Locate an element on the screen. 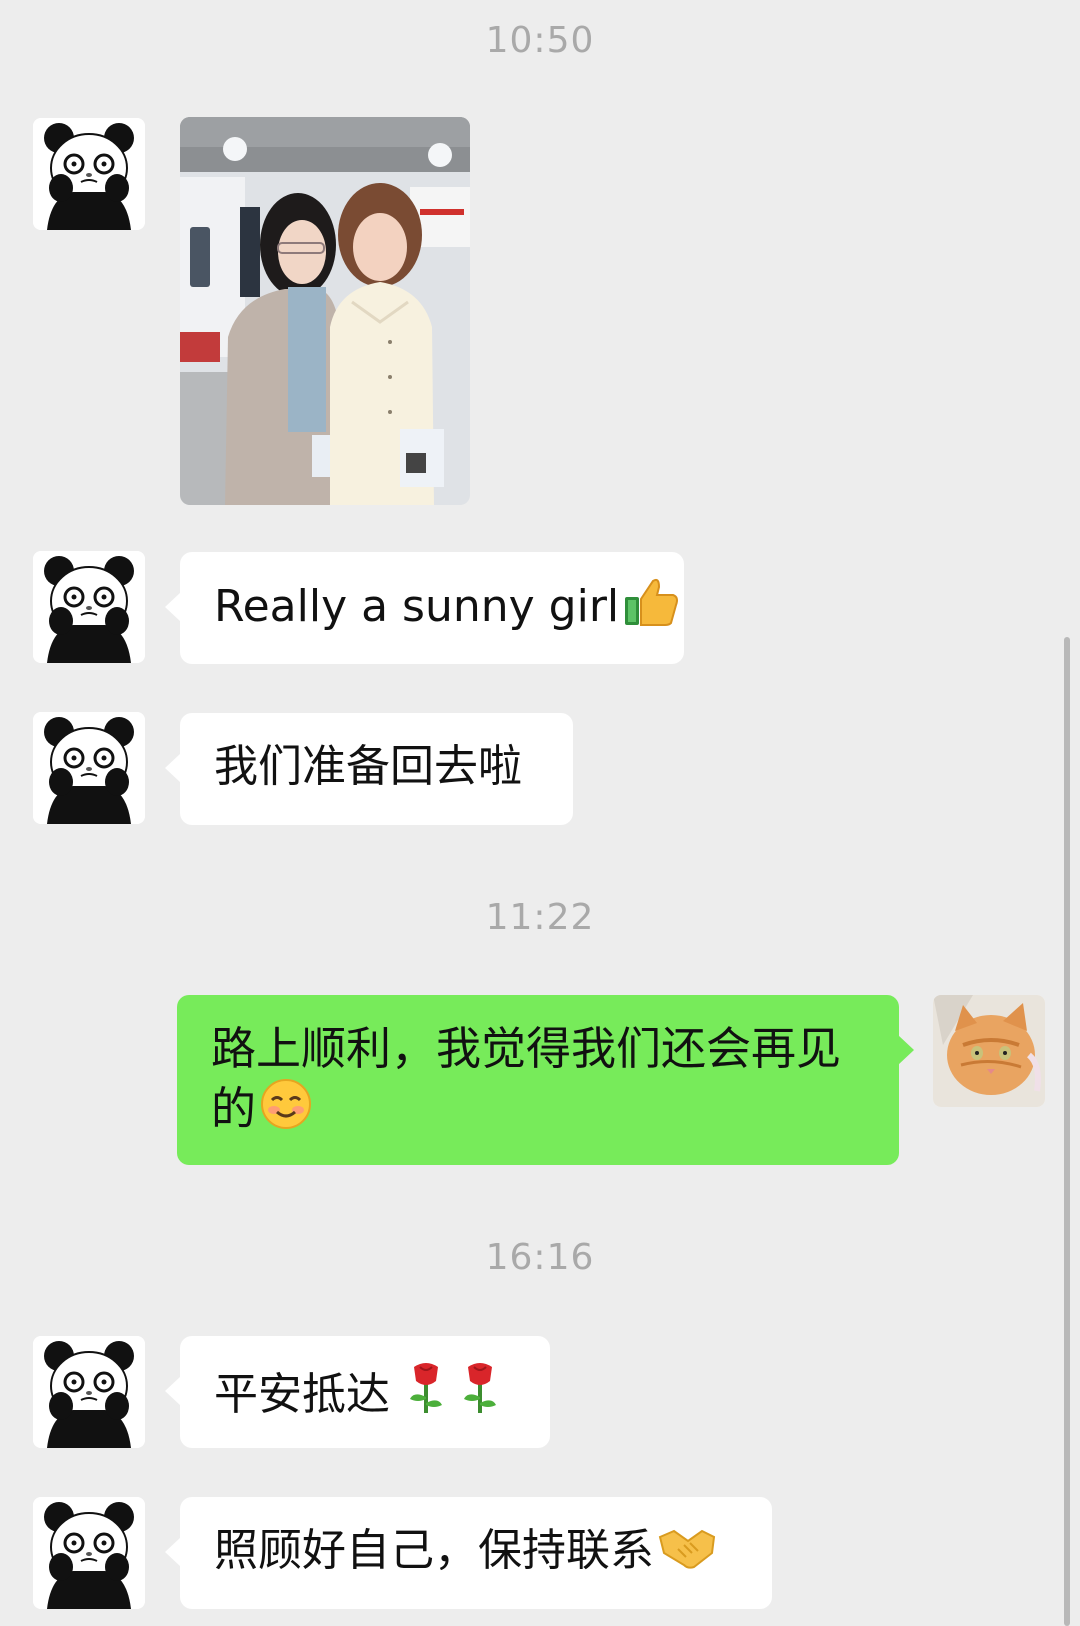 This screenshot has width=1080, height=1626. timestamp: 16:16 is located at coordinates (540, 1257).